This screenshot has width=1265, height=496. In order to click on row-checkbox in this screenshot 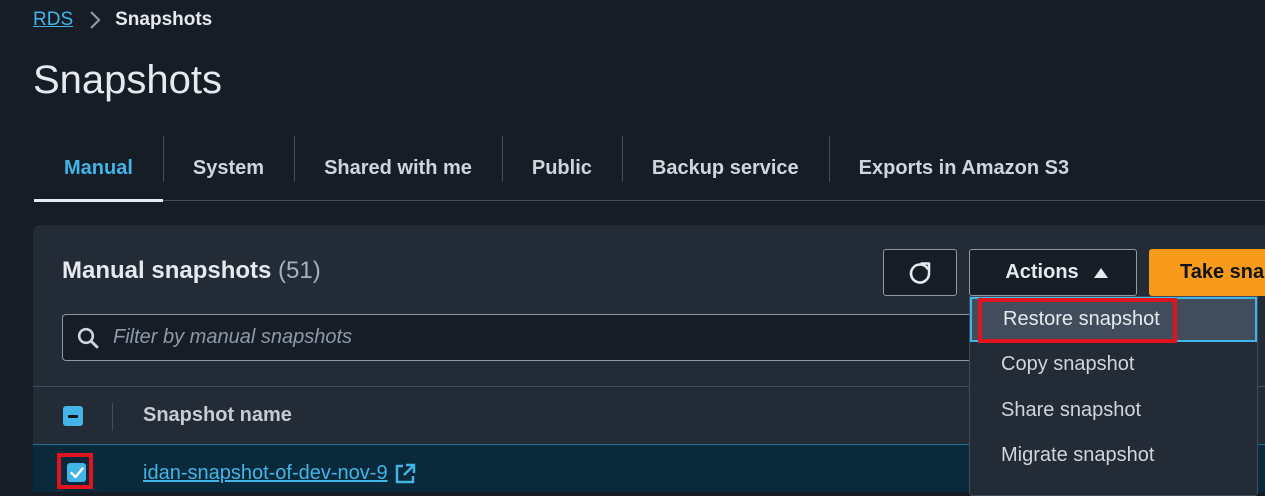, I will do `click(76, 472)`.